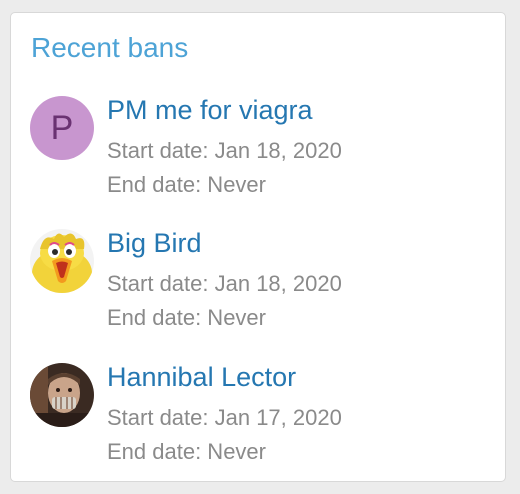  Describe the element at coordinates (210, 110) in the screenshot. I see `user-link: PM me for viagra` at that location.